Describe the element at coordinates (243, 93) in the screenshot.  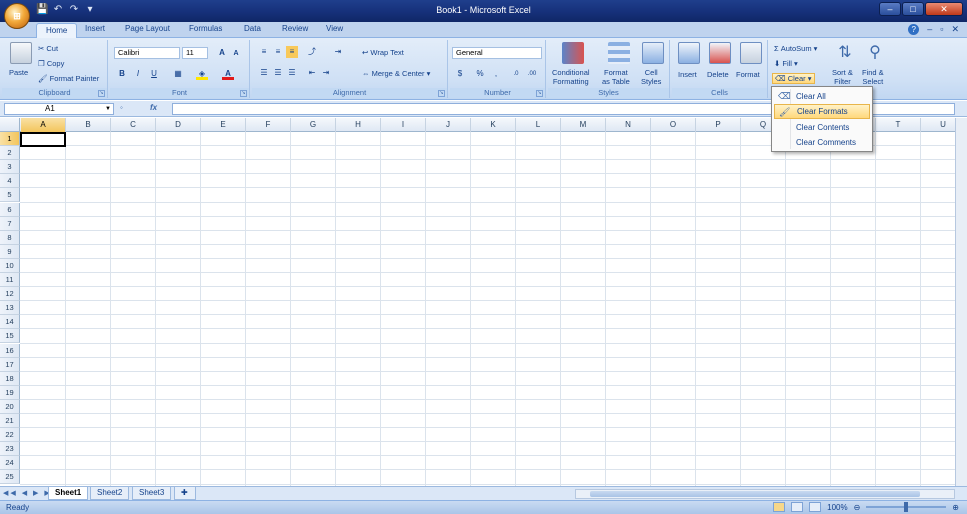
I see `font-launcher-icon: ↘` at that location.